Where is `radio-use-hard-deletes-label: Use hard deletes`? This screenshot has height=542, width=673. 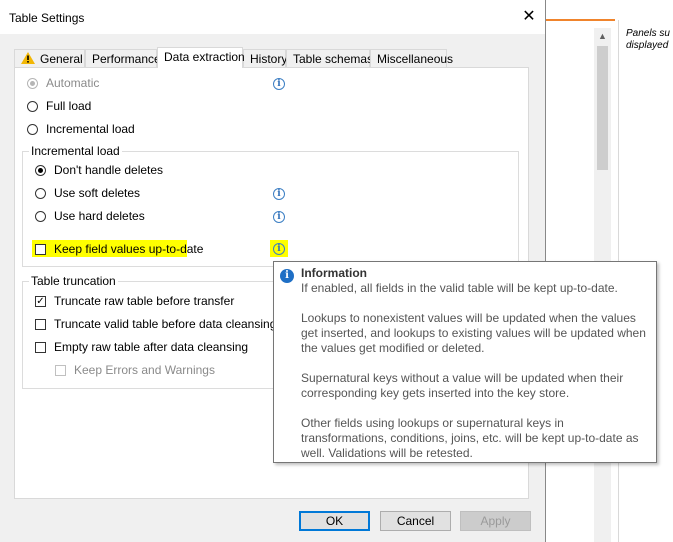
radio-use-hard-deletes-label: Use hard deletes is located at coordinates (99, 216).